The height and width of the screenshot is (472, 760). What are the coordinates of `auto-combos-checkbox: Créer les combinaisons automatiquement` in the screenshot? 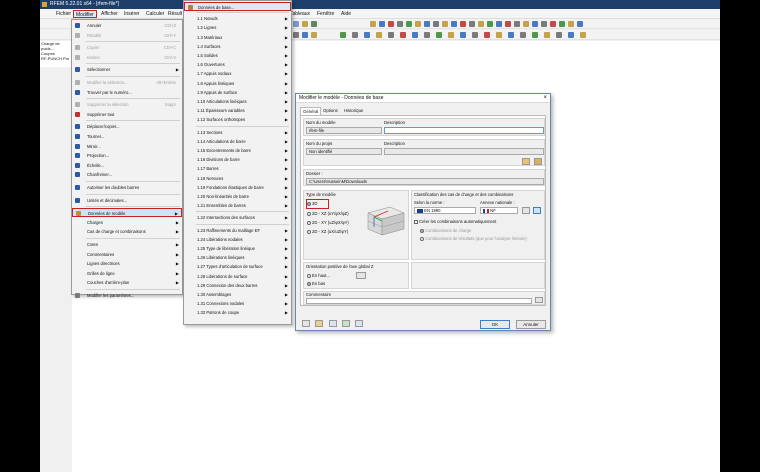 It's located at (455, 221).